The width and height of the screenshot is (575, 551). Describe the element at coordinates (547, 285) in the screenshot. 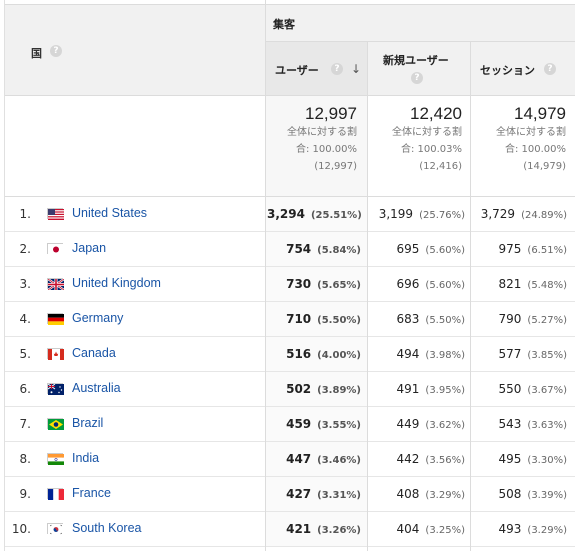

I see `sessions-percent: (5.48%)` at that location.